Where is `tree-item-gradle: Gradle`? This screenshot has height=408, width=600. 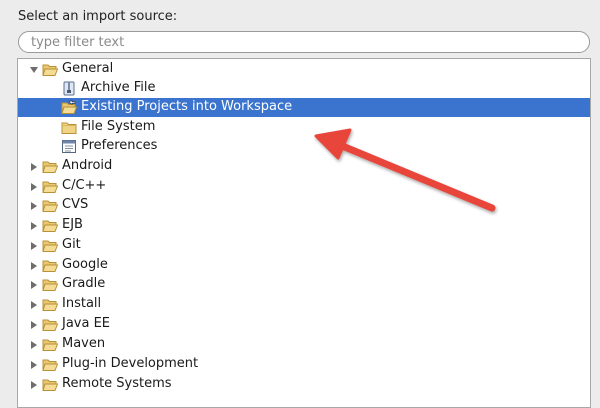 tree-item-gradle: Gradle is located at coordinates (304, 284).